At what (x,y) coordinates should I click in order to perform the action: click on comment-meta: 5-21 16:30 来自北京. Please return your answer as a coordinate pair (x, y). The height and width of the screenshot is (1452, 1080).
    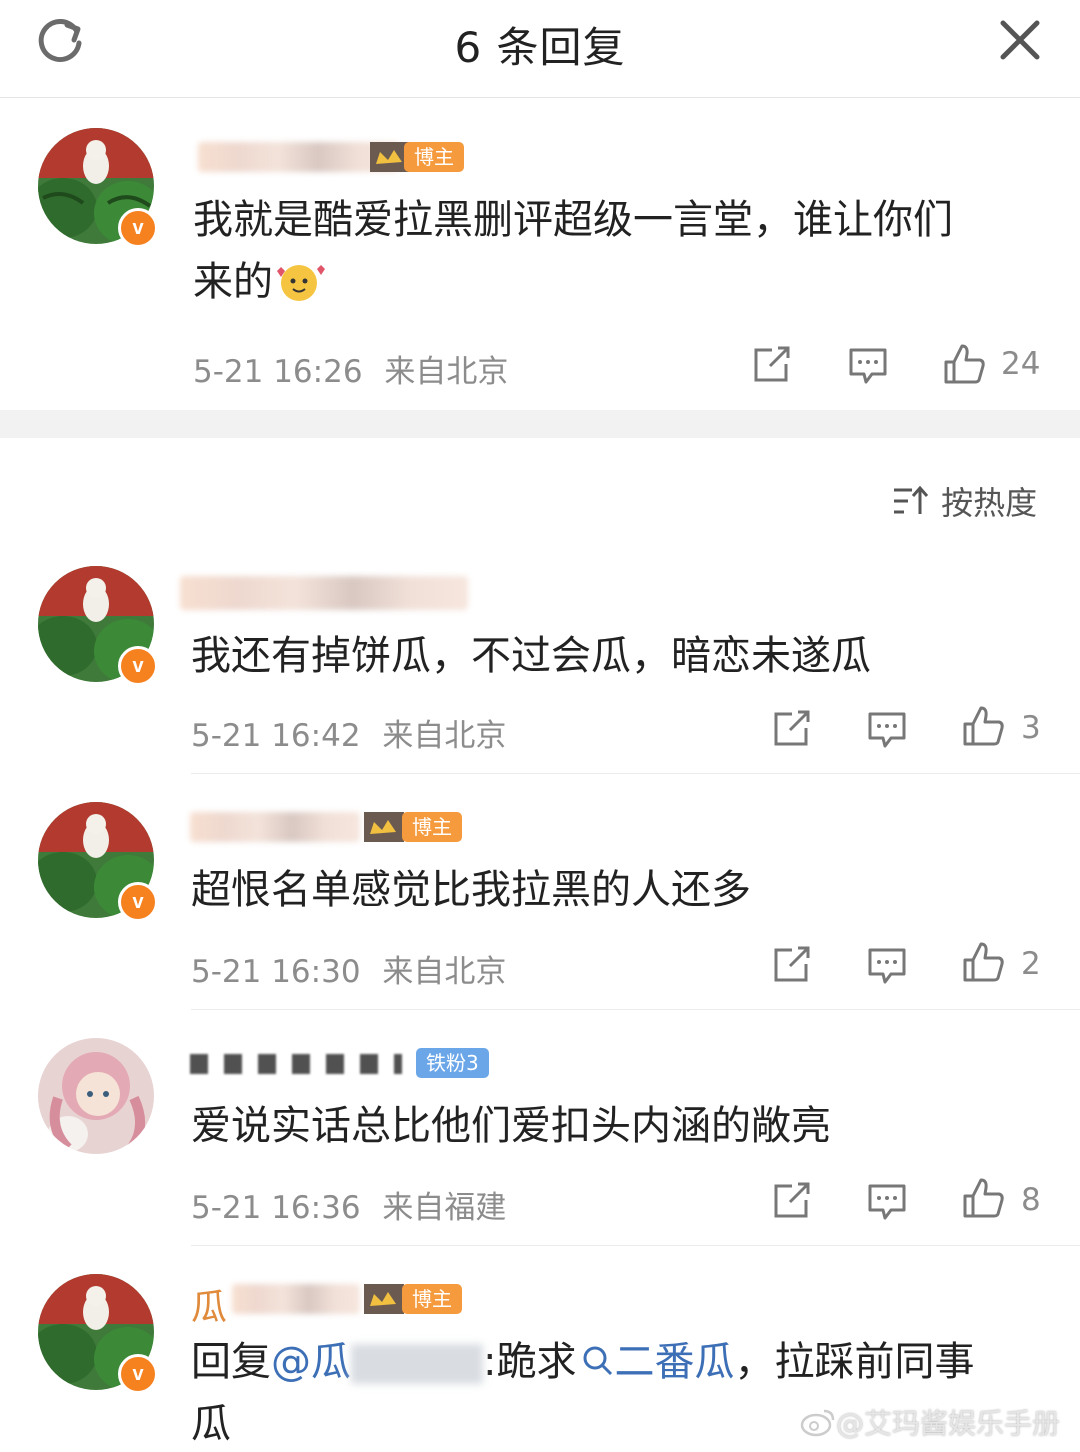
    Looking at the image, I should click on (348, 968).